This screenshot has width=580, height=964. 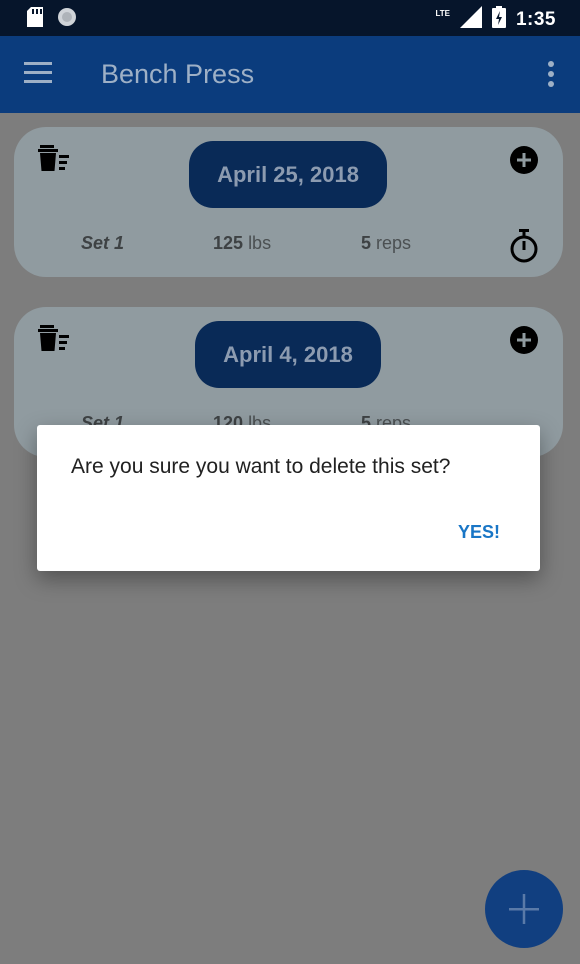 What do you see at coordinates (260, 243) in the screenshot?
I see `weight-unit: lbs` at bounding box center [260, 243].